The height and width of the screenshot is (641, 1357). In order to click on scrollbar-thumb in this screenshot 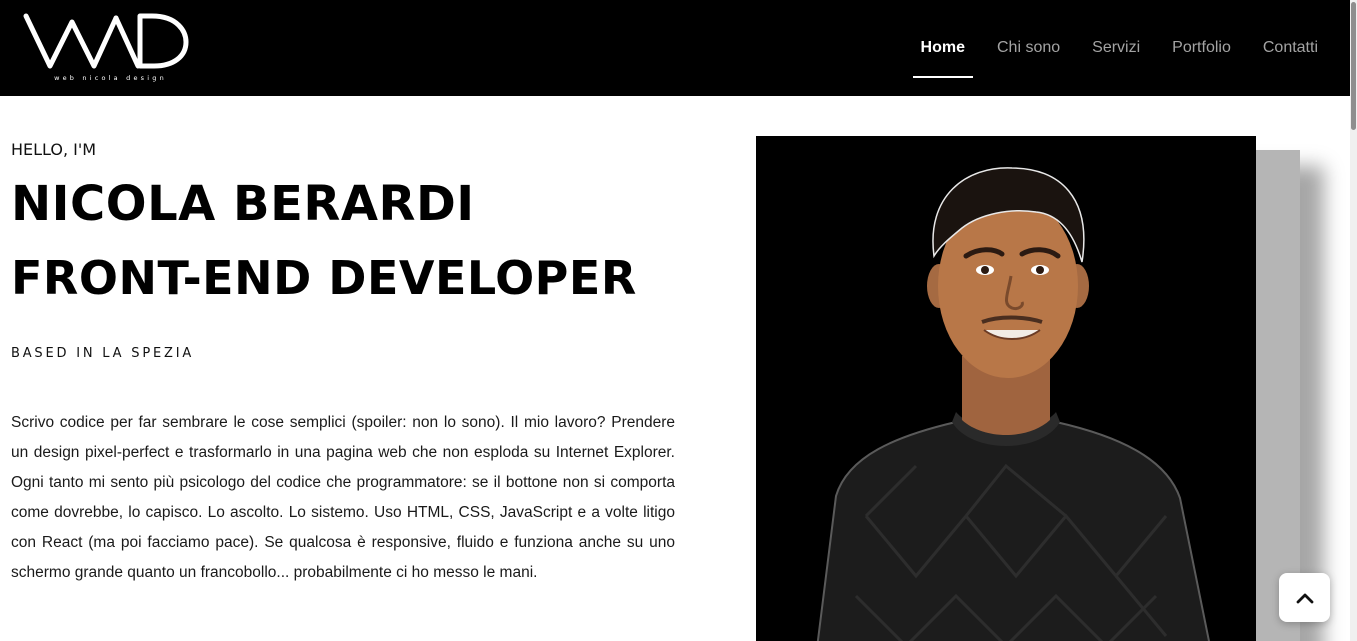, I will do `click(1353, 66)`.